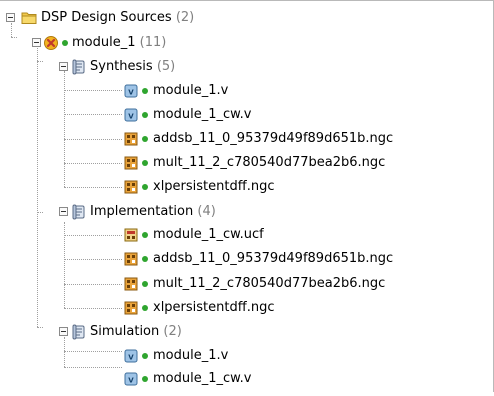  I want to click on node-label: Simulation, so click(125, 331).